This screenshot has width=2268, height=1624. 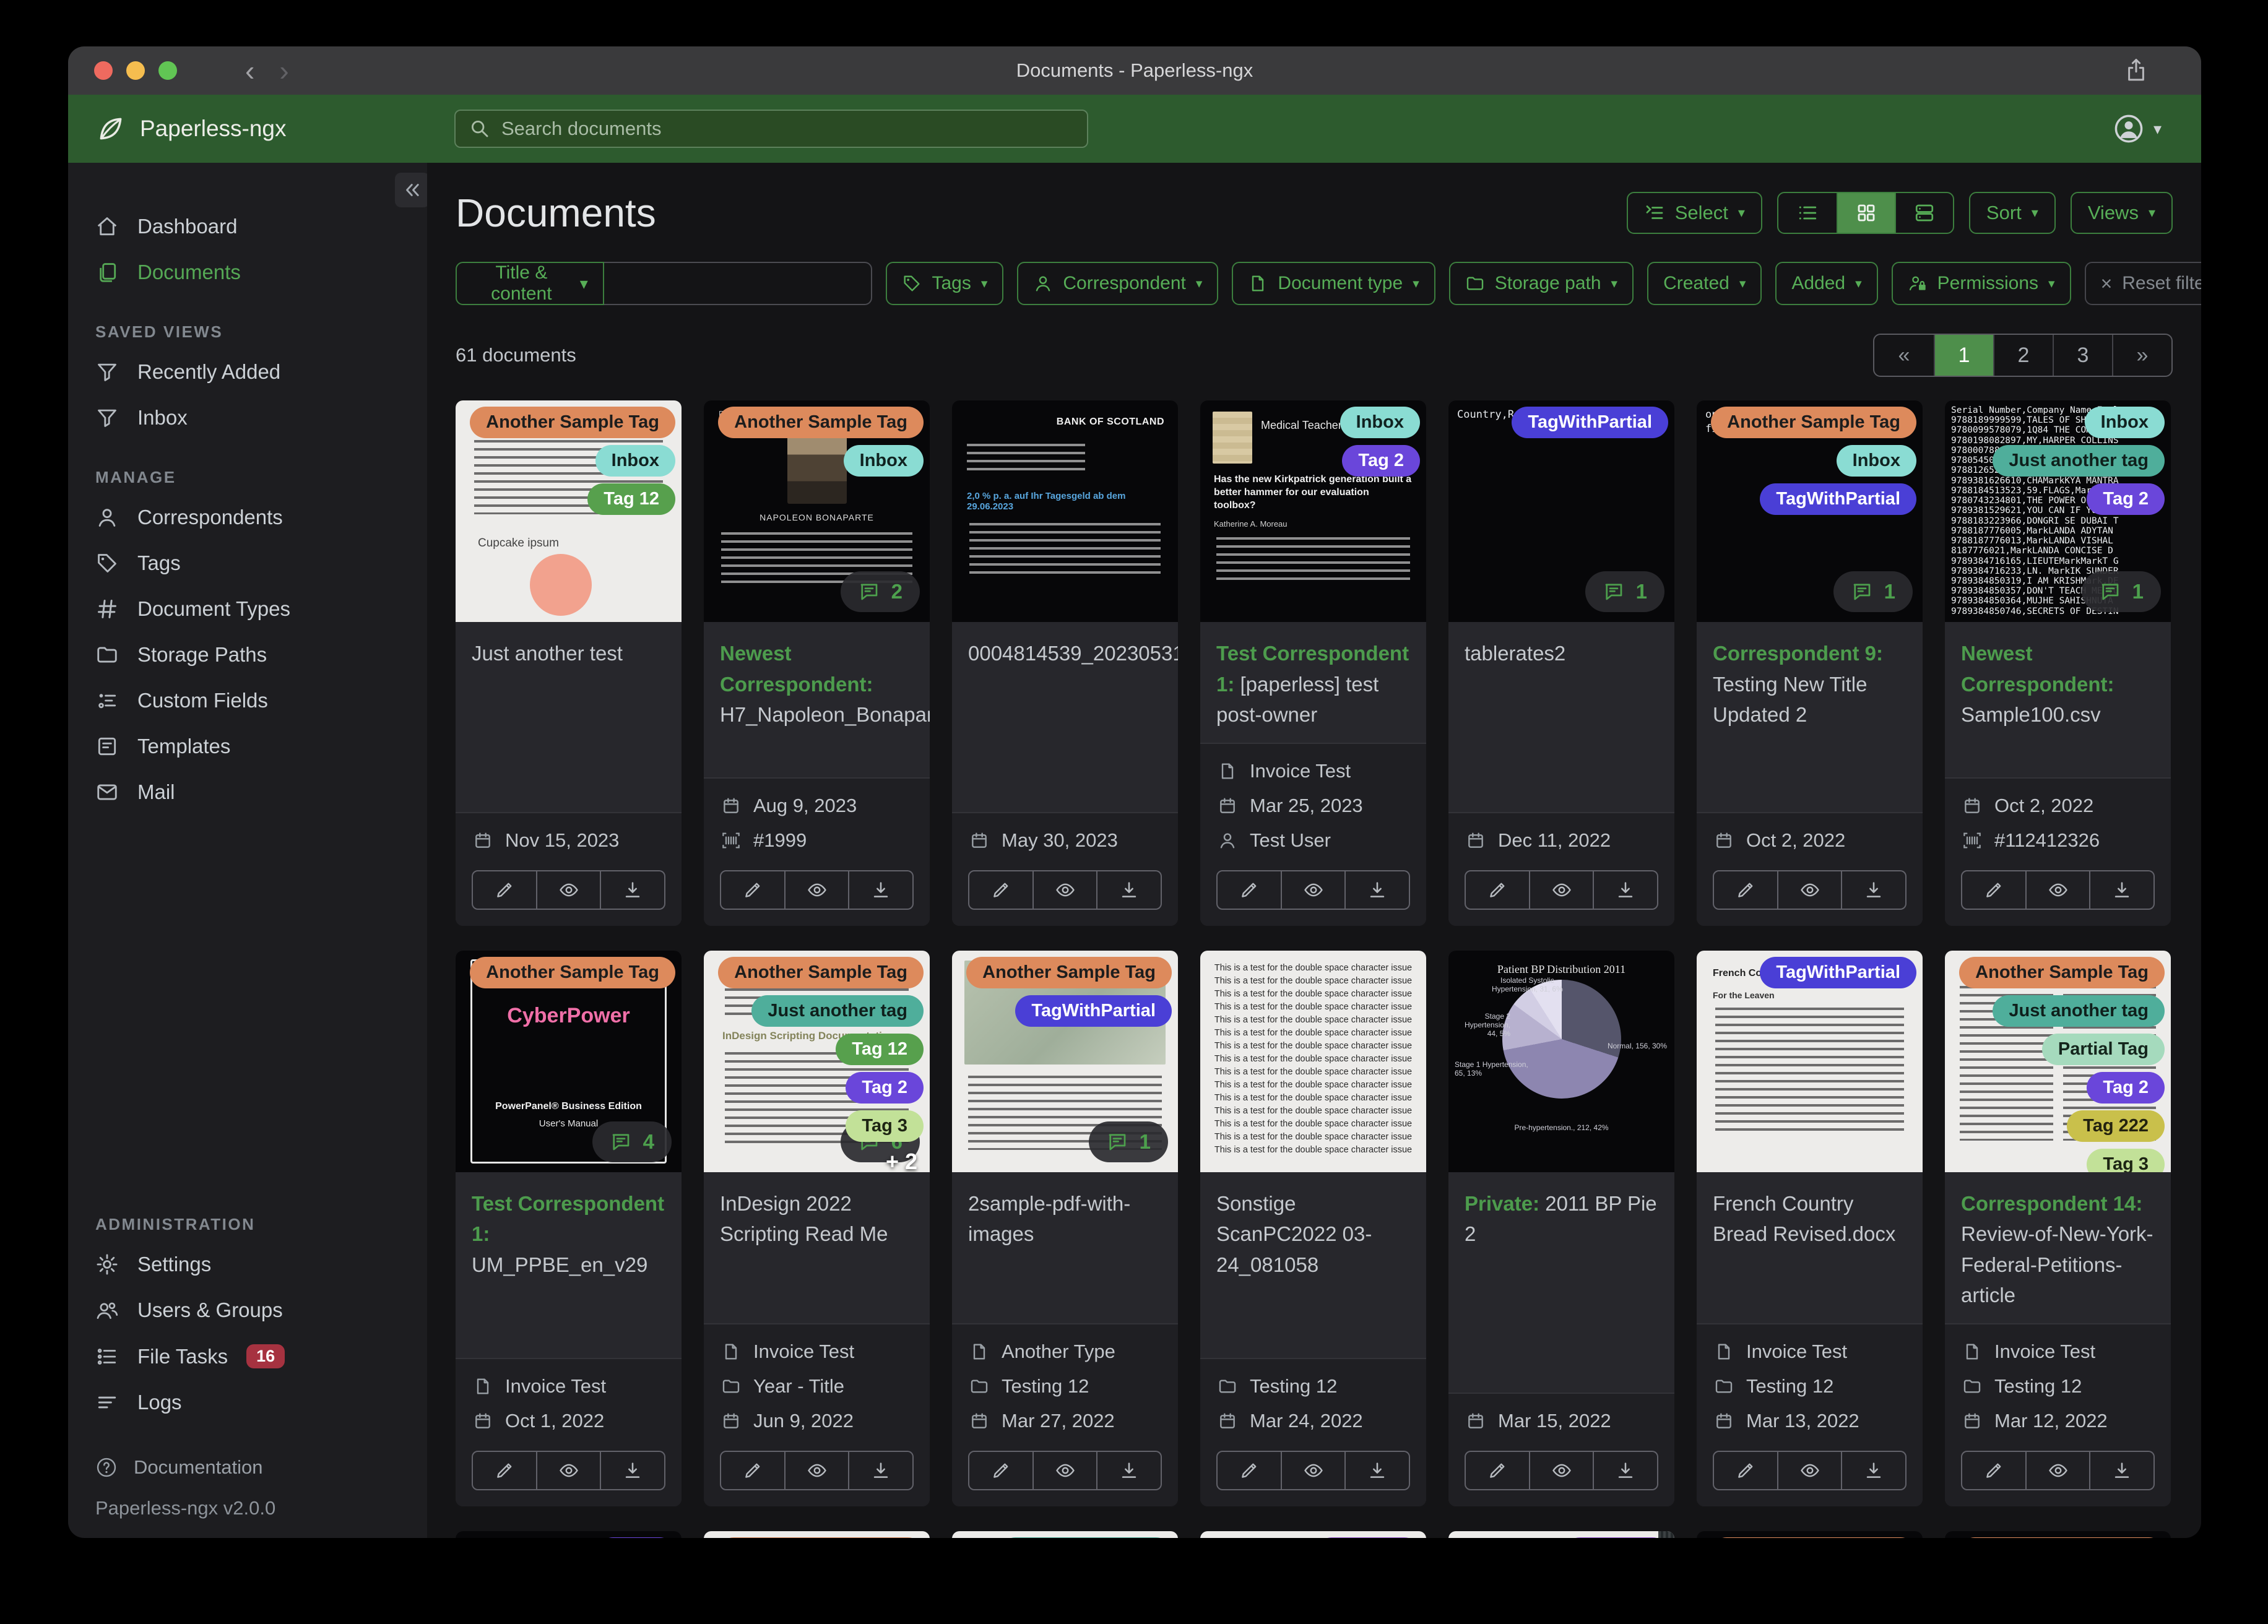 I want to click on comments-badge: 4, so click(x=632, y=1141).